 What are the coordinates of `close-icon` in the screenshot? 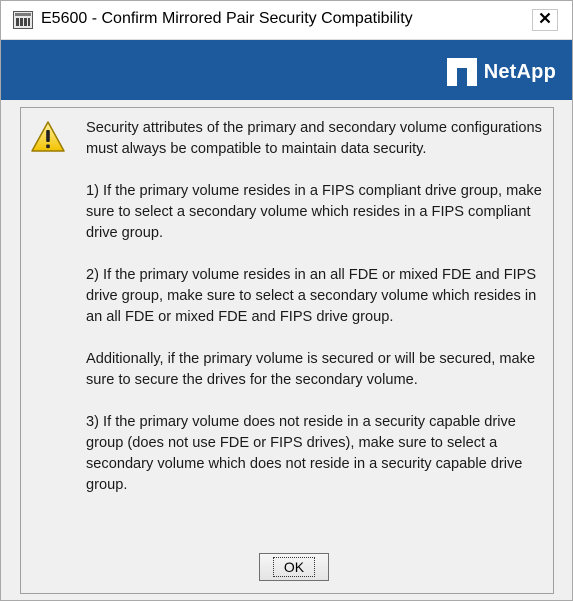 It's located at (545, 20).